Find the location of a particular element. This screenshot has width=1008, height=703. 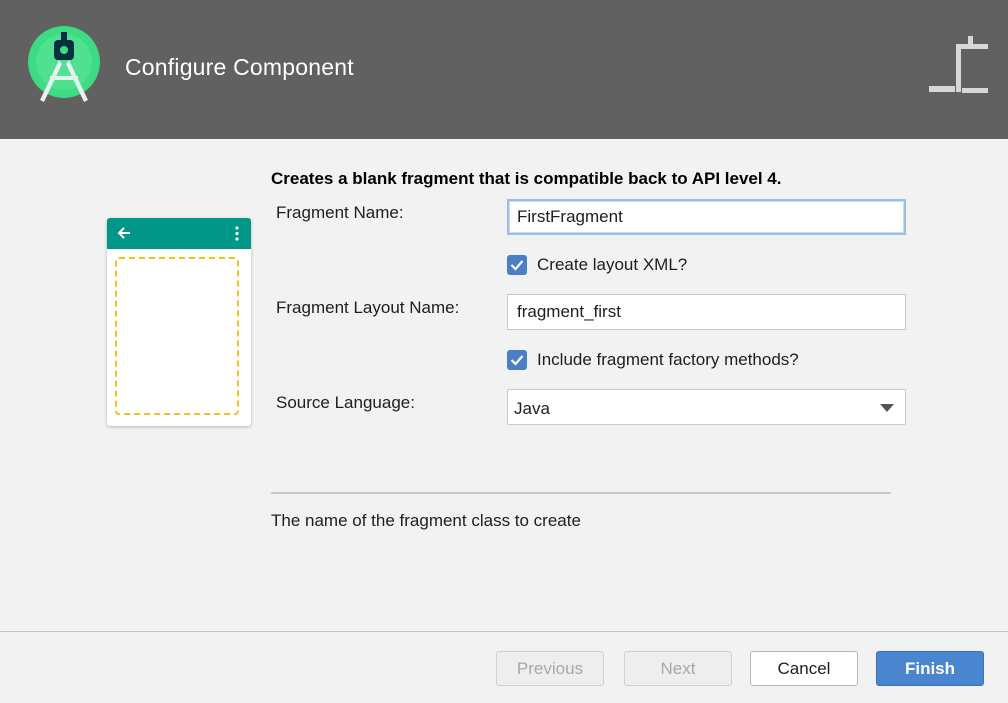

source-language-value: Java is located at coordinates (532, 408).